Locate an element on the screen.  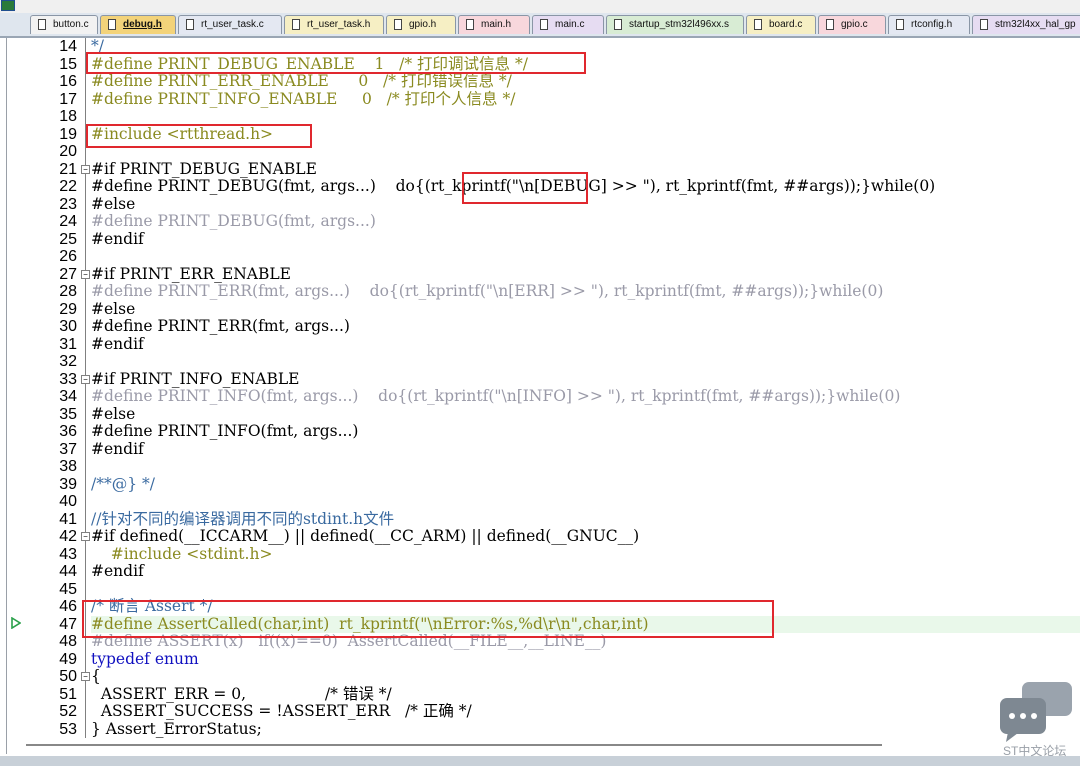
tab-button-c: button.c is located at coordinates (64, 24).